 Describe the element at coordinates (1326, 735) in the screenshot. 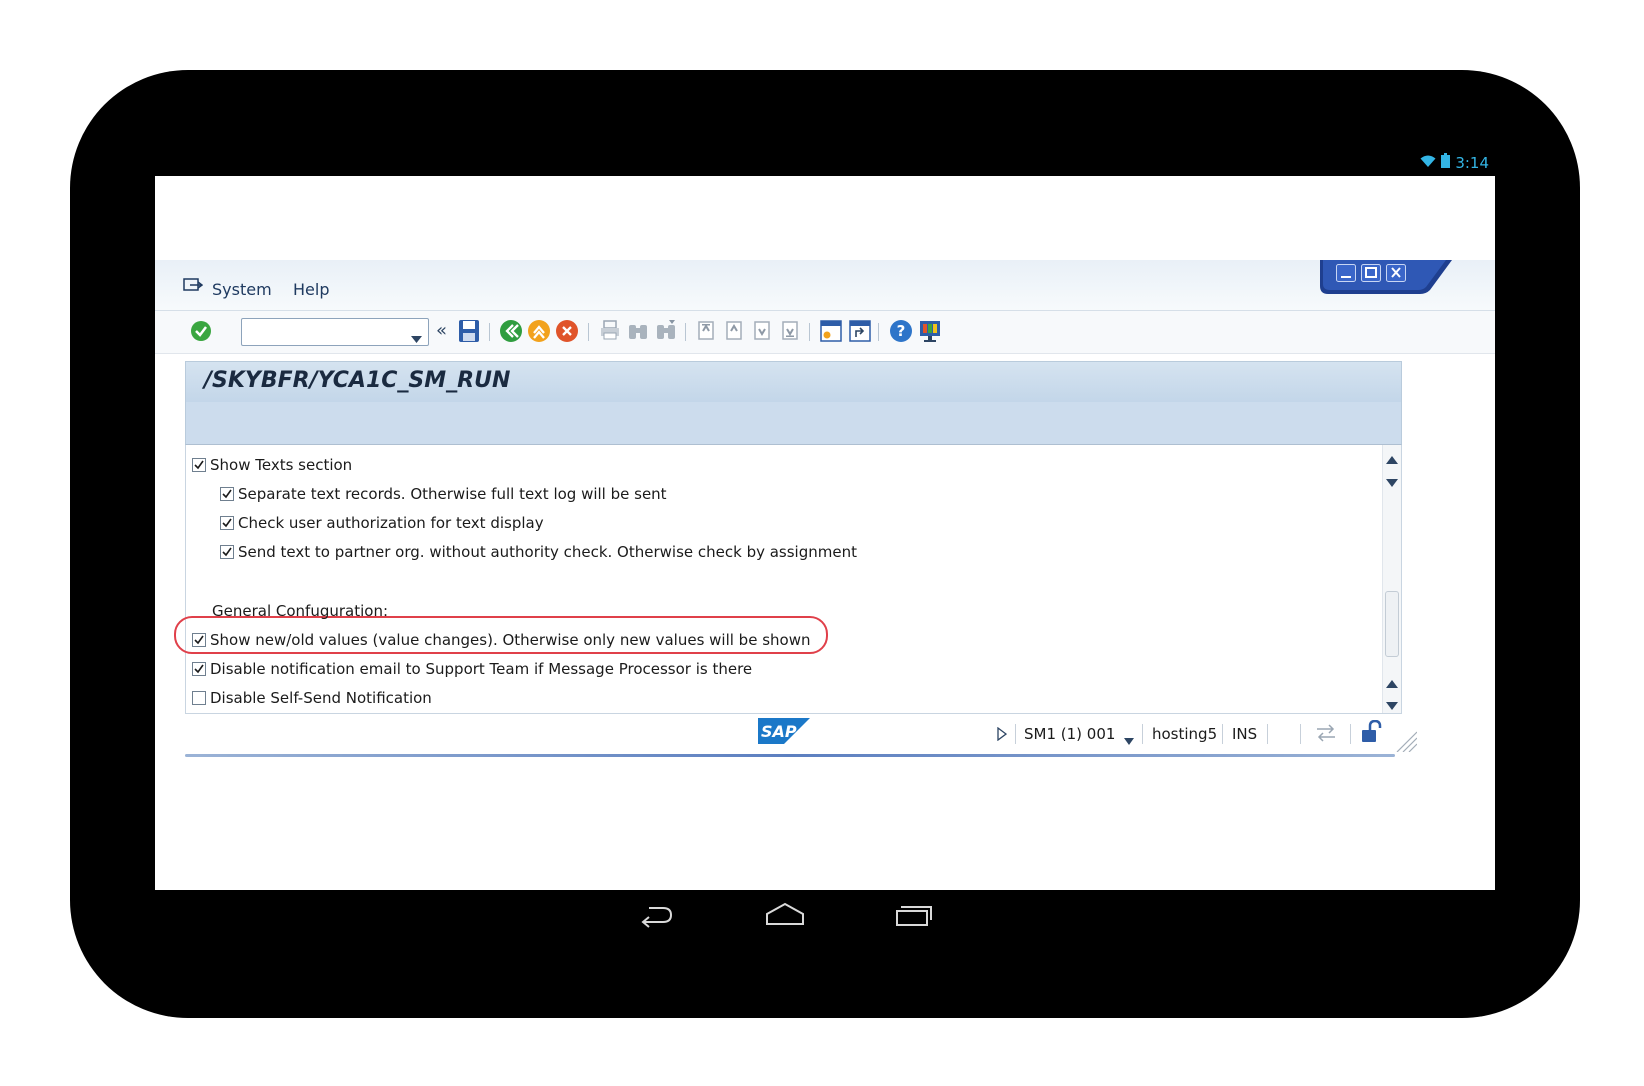

I see `transfer-icon` at that location.